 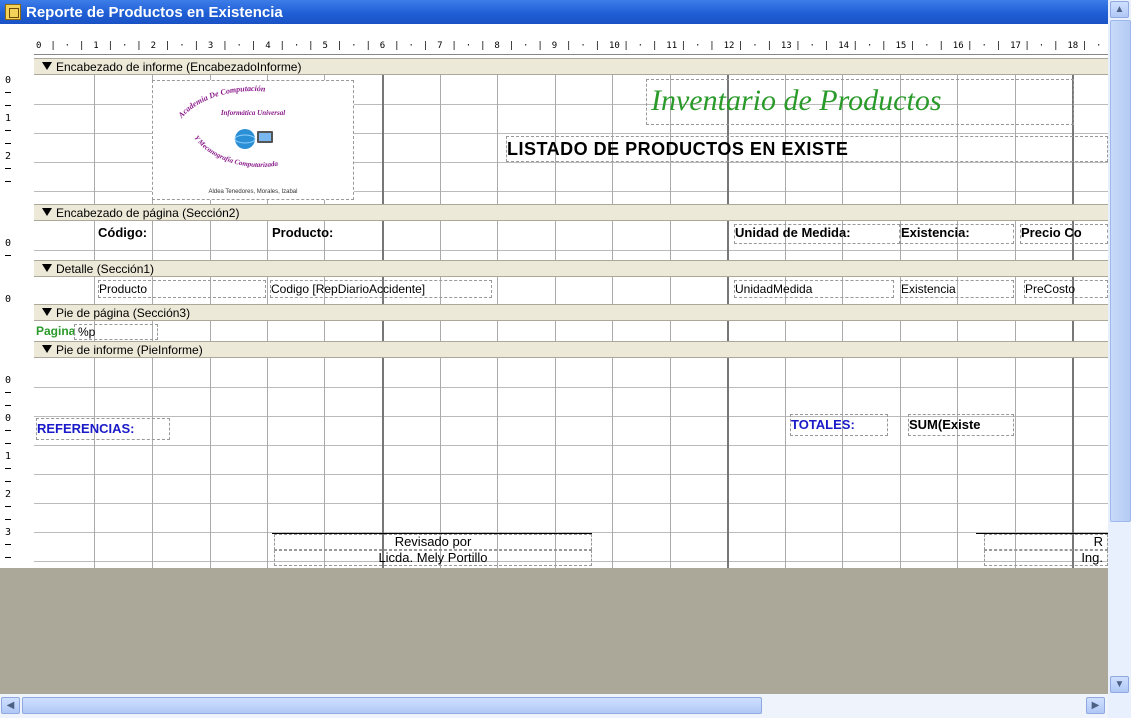 I want to click on revisado-label: Revisado por, so click(x=433, y=542).